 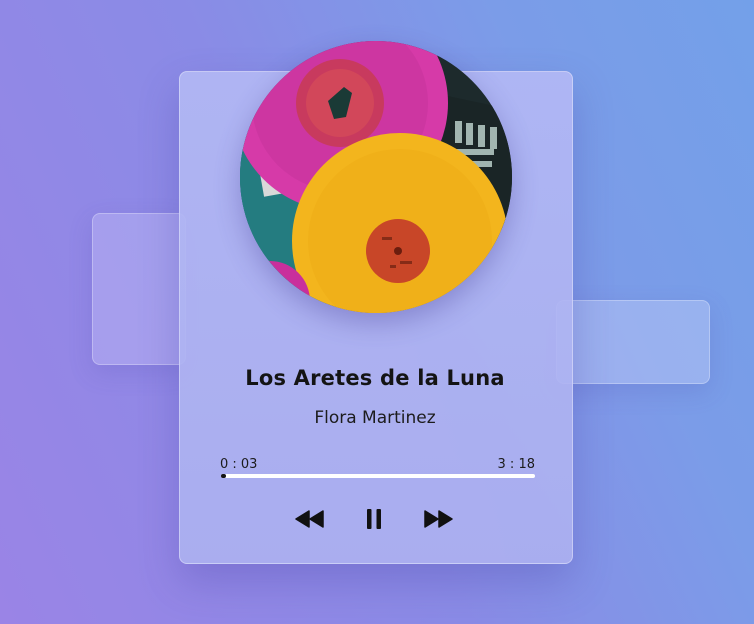 I want to click on progress-bar-fill, so click(x=224, y=476).